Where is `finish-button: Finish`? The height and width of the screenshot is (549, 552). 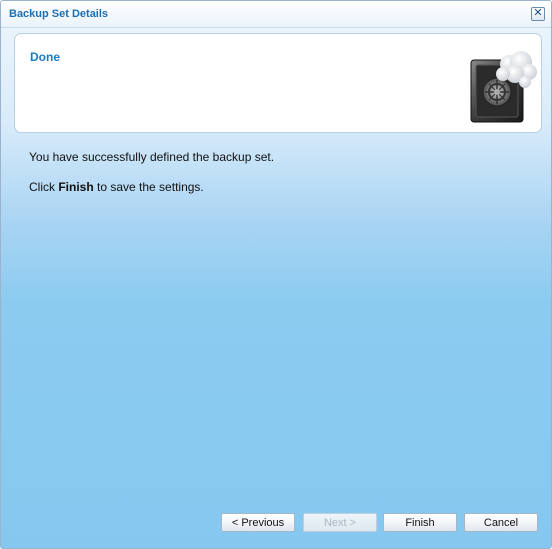
finish-button: Finish is located at coordinates (420, 522).